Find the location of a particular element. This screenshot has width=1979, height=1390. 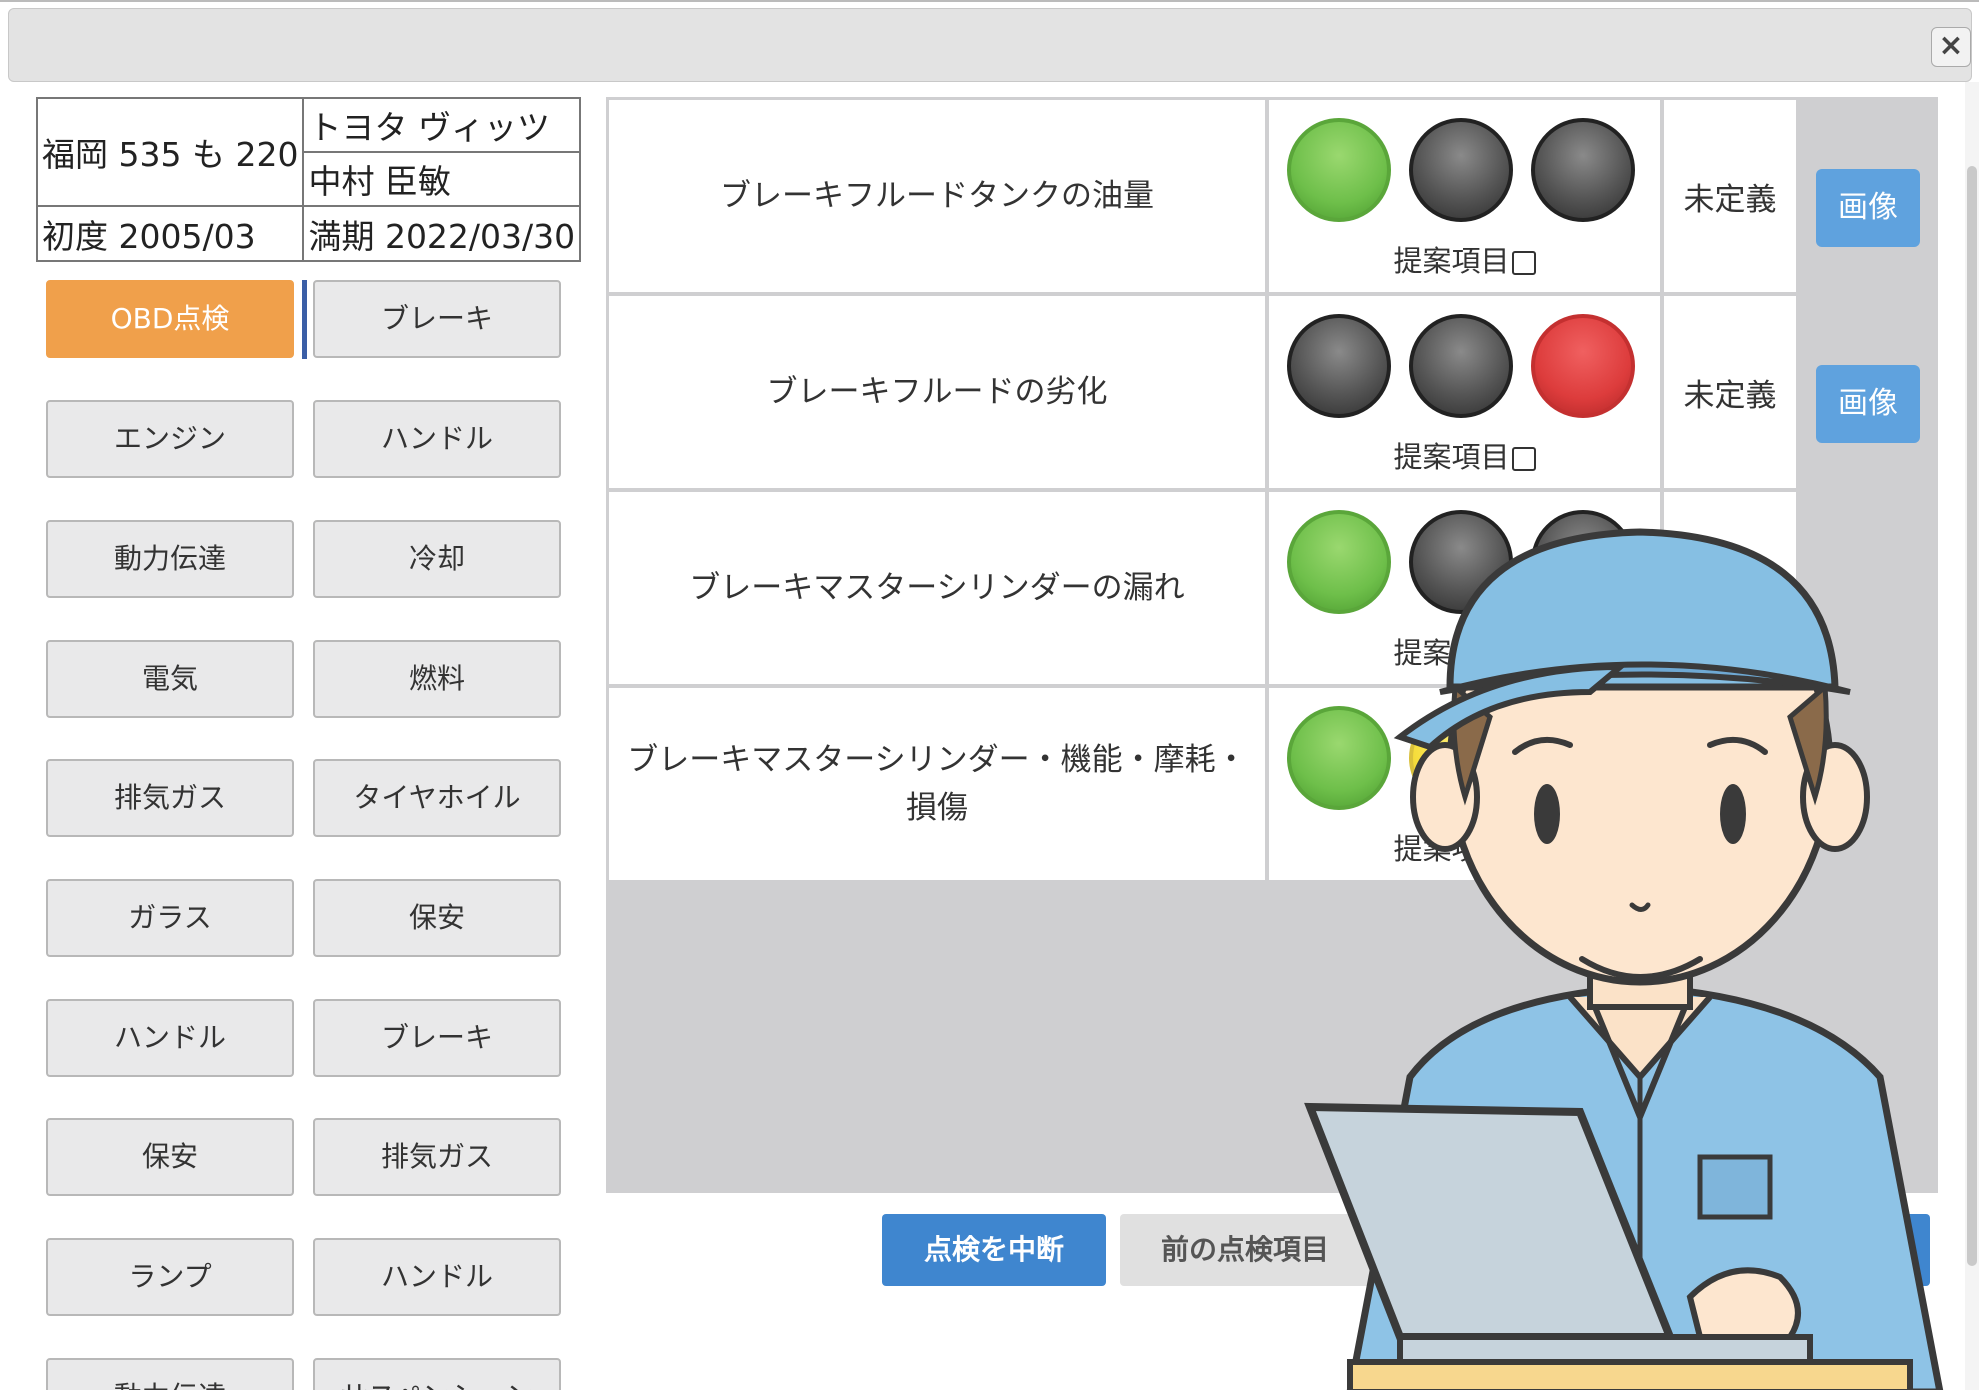

inspection-row: ブレーキフルードタンクの油量 提案項目 未定義 is located at coordinates (1203, 196).